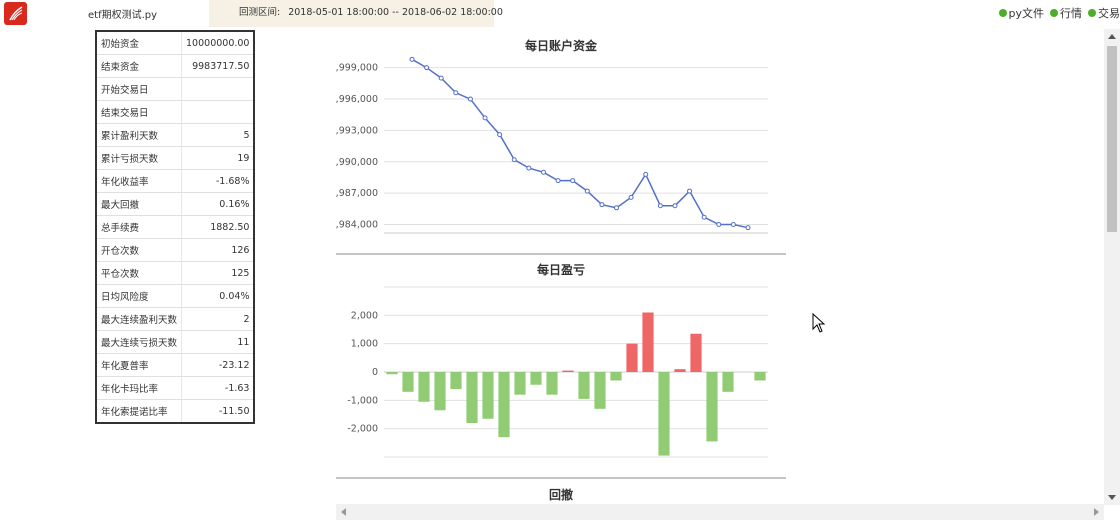  Describe the element at coordinates (362, 429) in the screenshot. I see `y-tick-label: -2,000` at that location.